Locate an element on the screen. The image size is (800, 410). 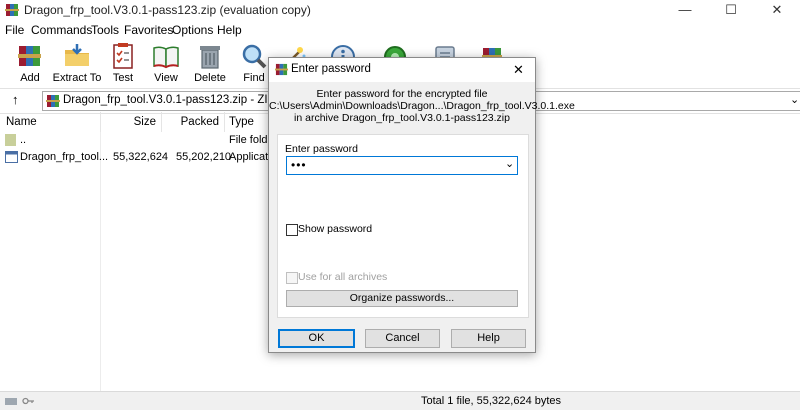
dialog-title-bar: Enter password ✕ is located at coordinates (402, 70).